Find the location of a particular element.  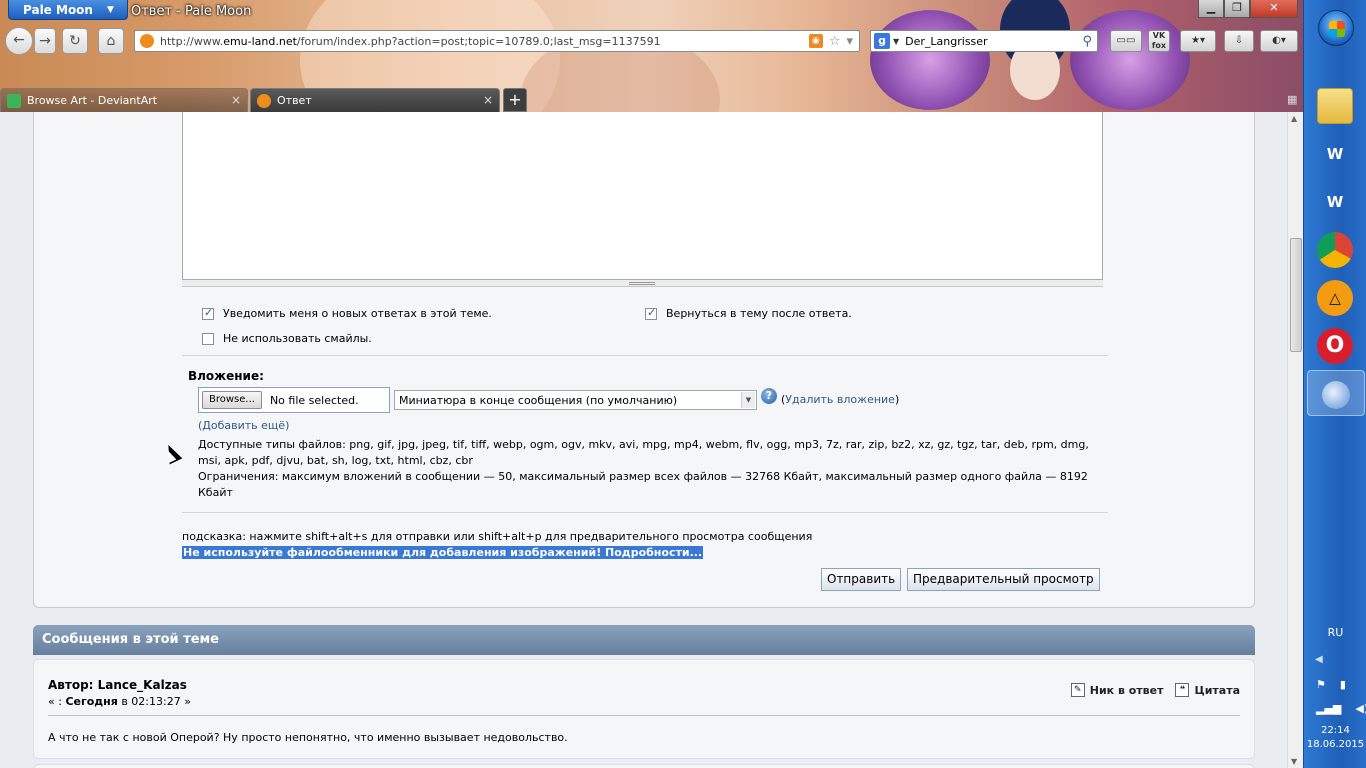

remove-attachment: (Удалить вложение) is located at coordinates (840, 399).